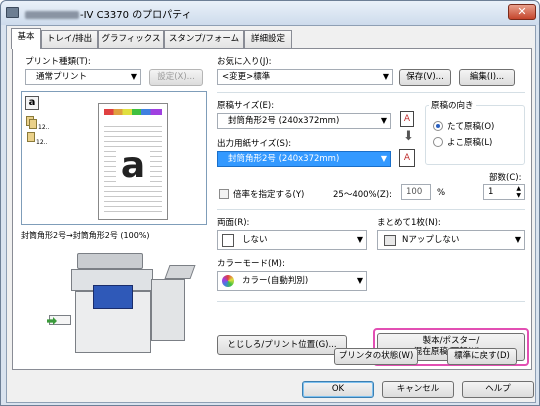  Describe the element at coordinates (268, 194) in the screenshot. I see `scale-label: 倍率を指定する(Y)` at that location.